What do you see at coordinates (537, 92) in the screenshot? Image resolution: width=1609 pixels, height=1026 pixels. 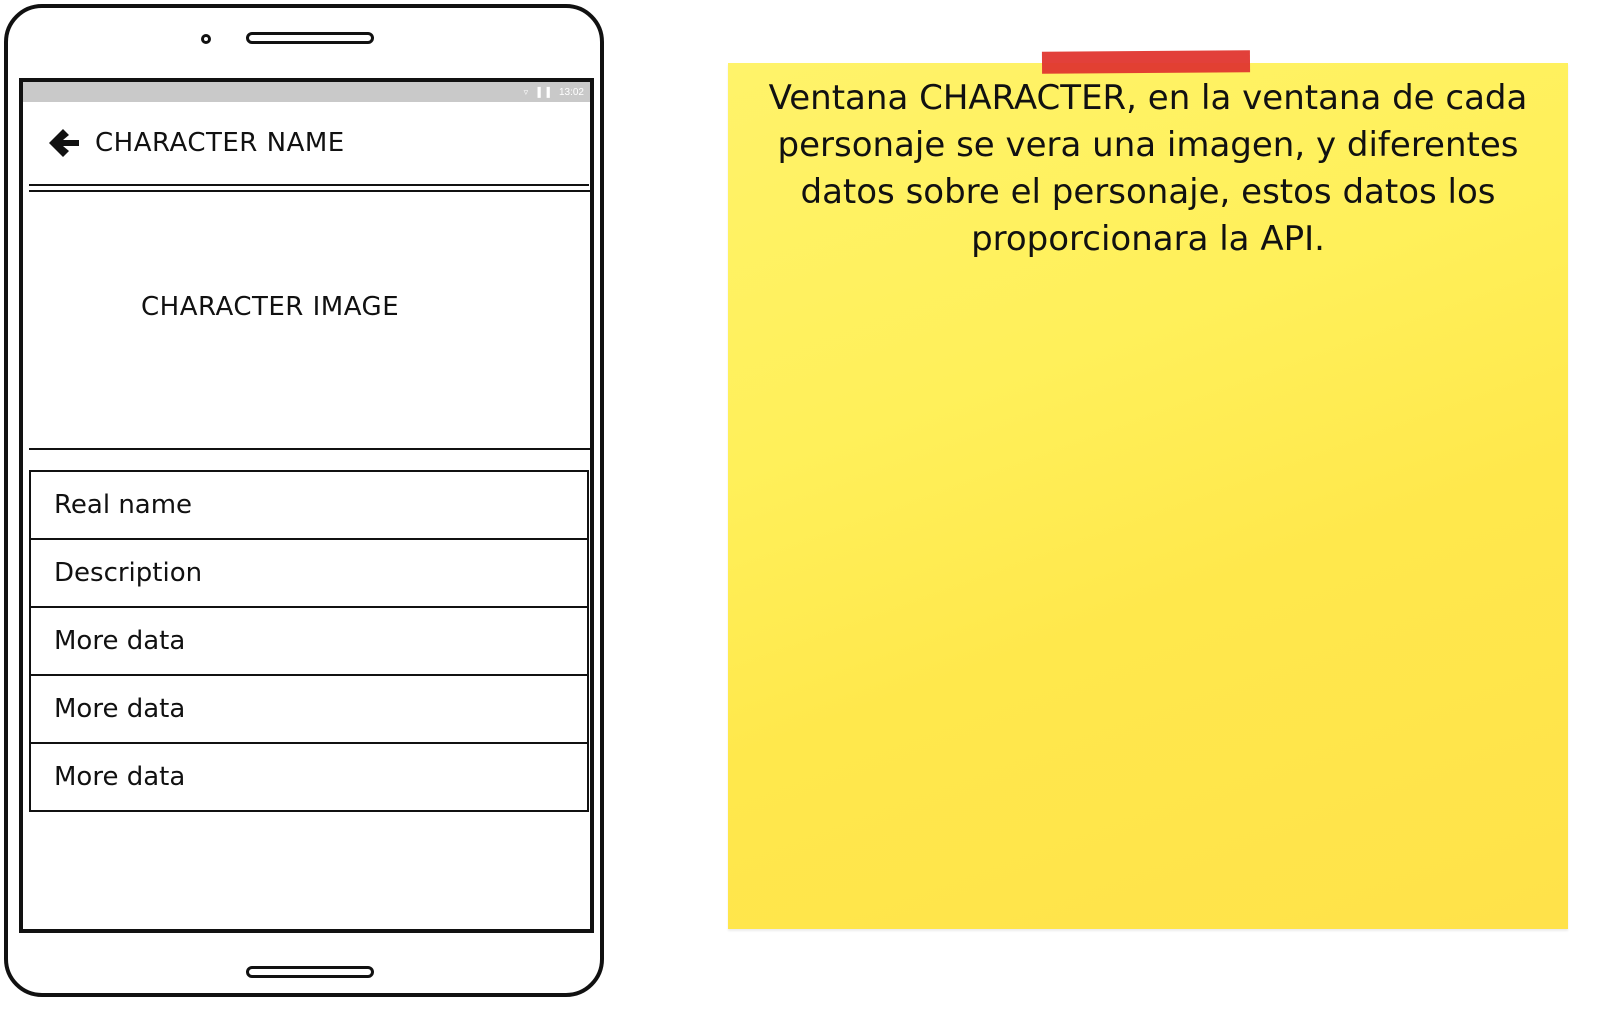 I see `signal-icon: ▐` at bounding box center [537, 92].